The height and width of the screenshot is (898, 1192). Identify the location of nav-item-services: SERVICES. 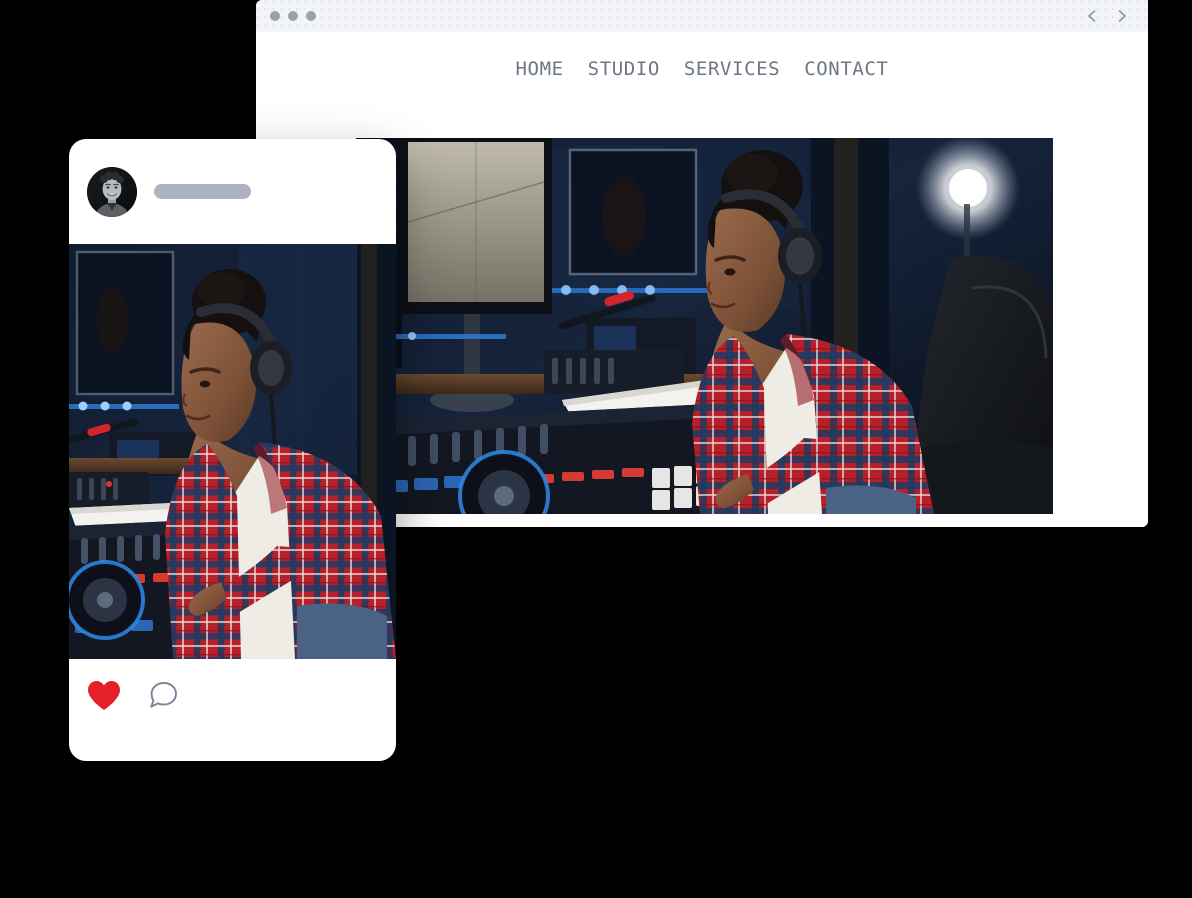
(732, 69).